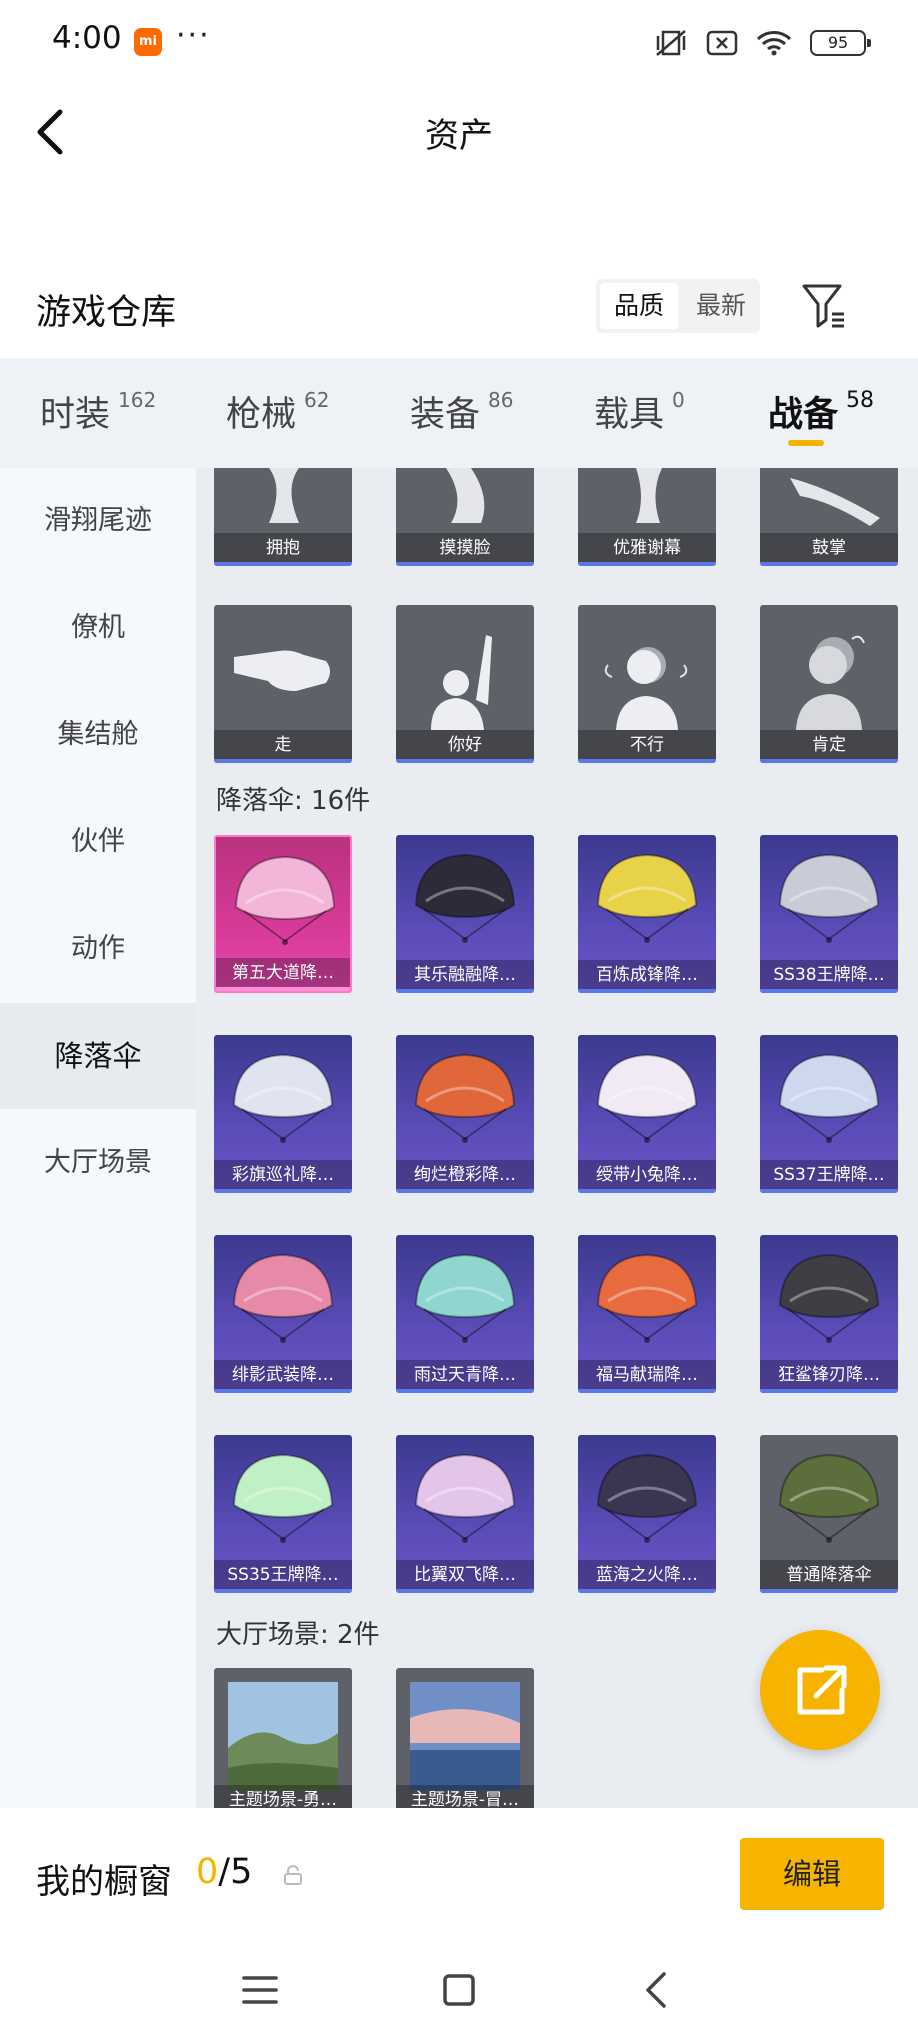 This screenshot has height=2040, width=918. What do you see at coordinates (838, 413) in the screenshot?
I see `tab-readiness: 战备 58` at bounding box center [838, 413].